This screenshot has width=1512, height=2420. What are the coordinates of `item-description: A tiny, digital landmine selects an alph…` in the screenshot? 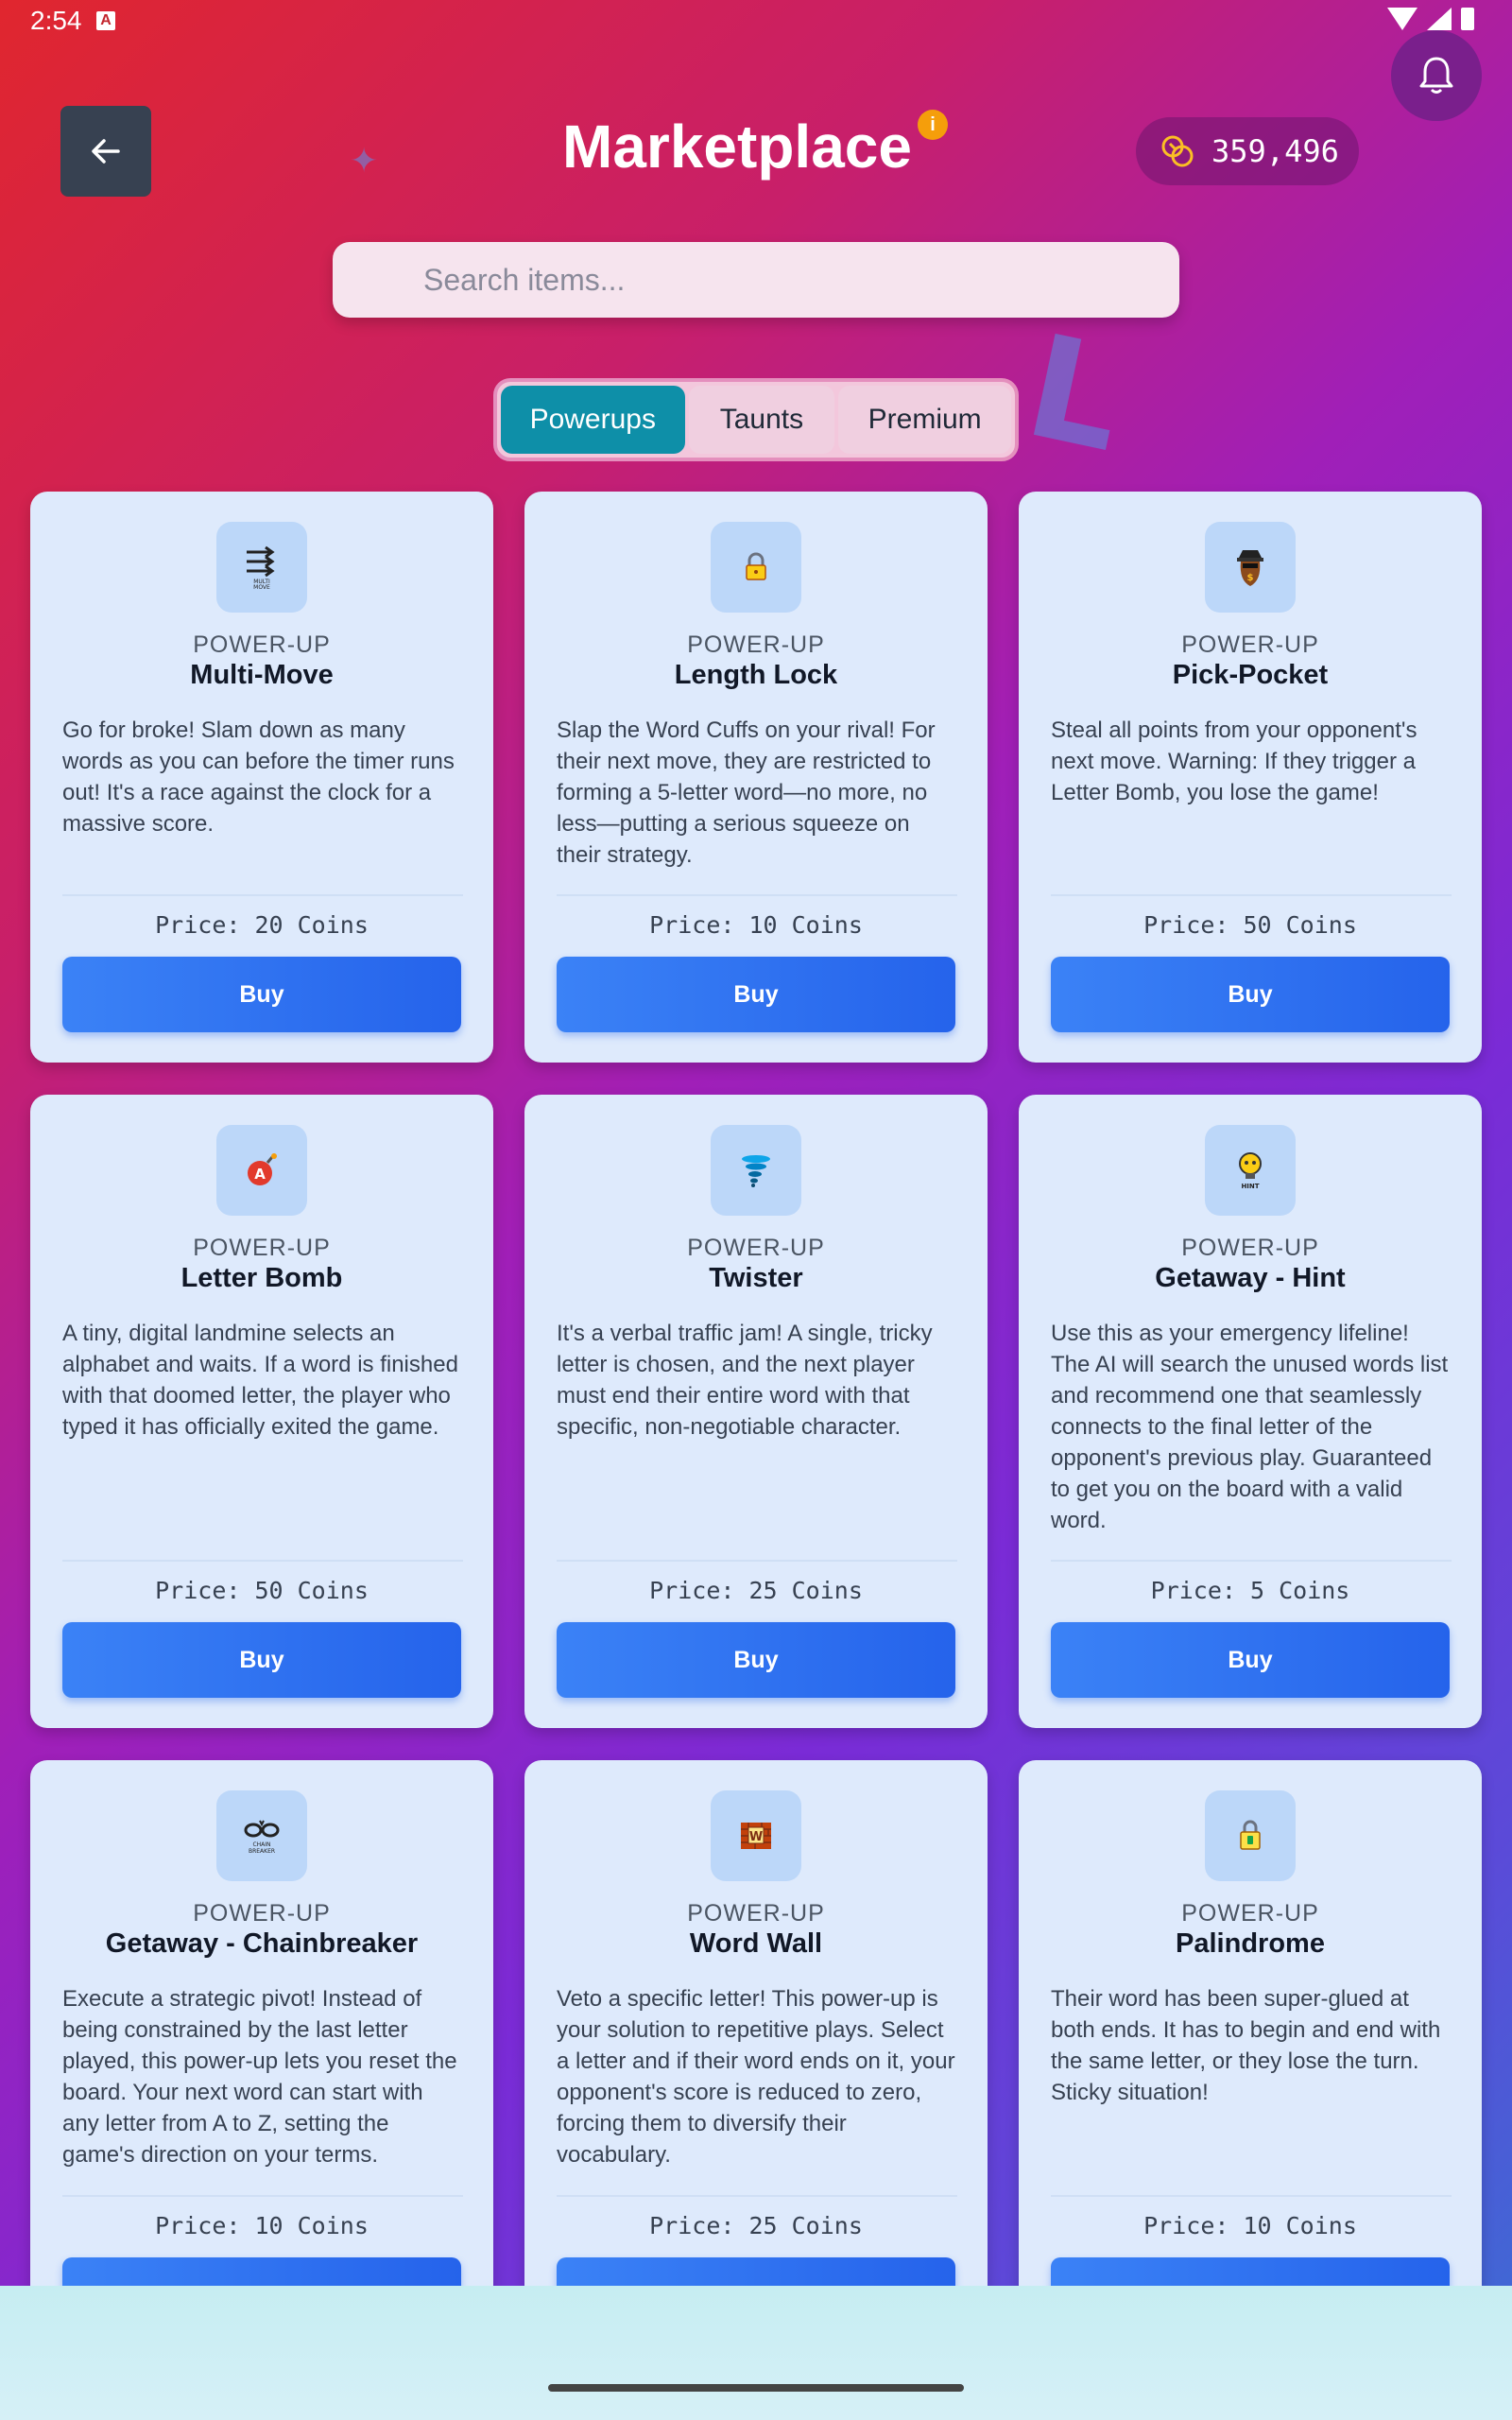 It's located at (260, 1381).